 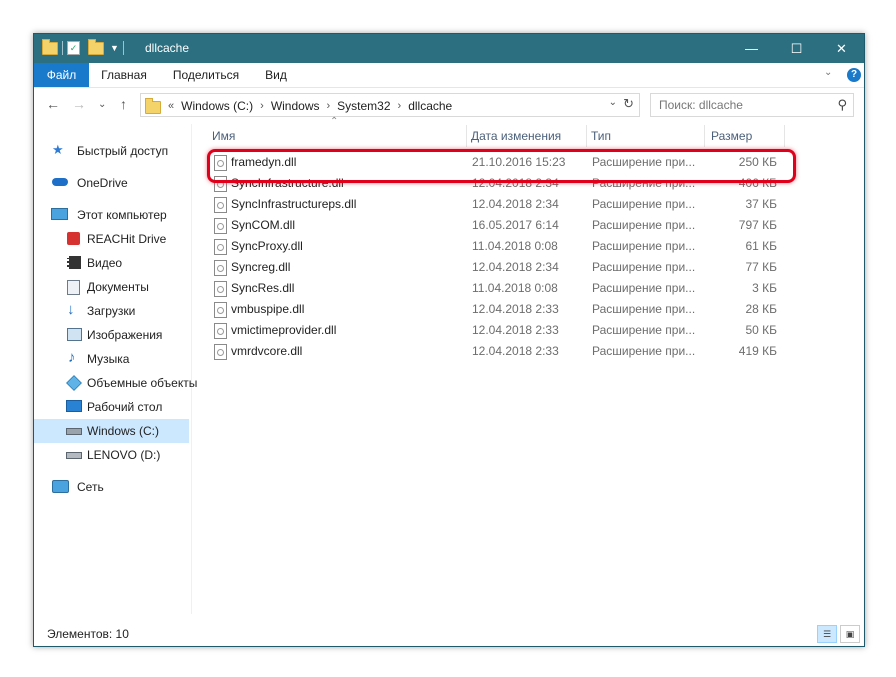 I want to click on recent-locations-chevron-icon: ⌄, so click(x=102, y=104).